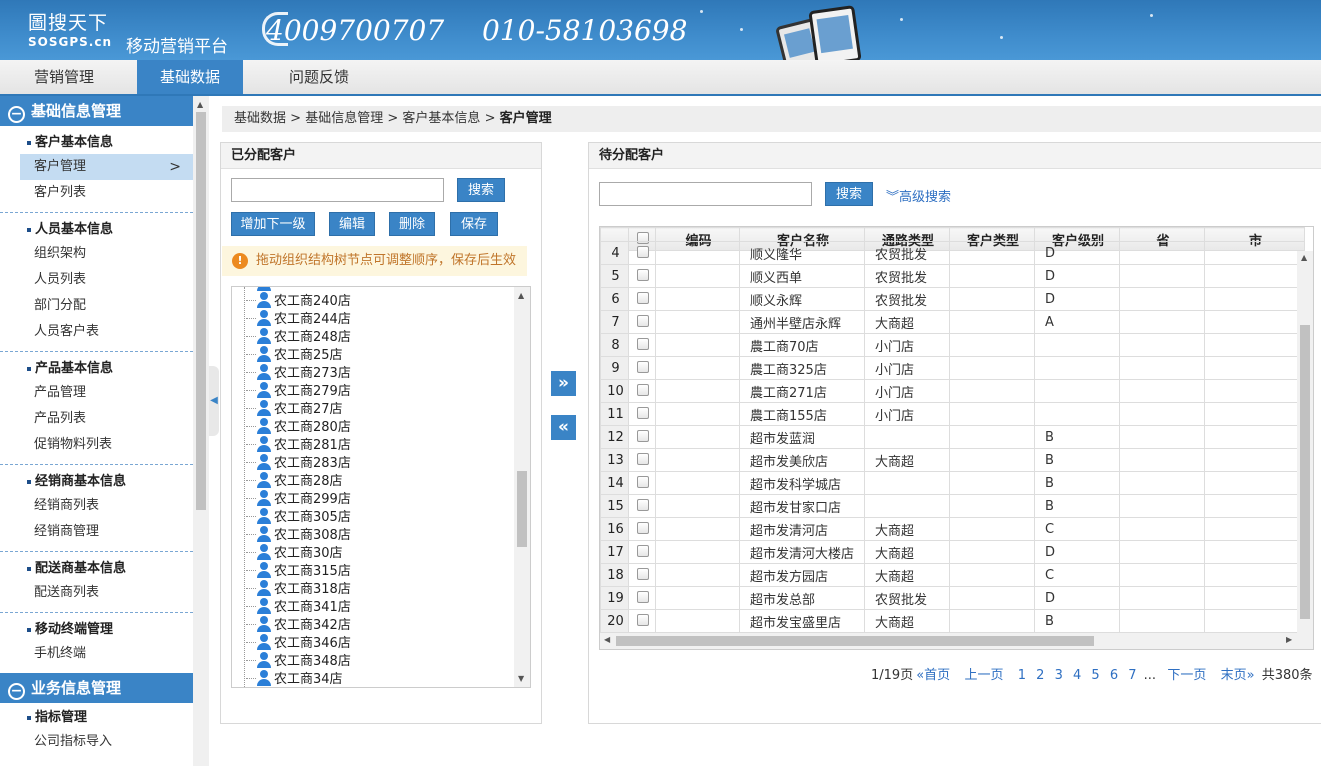 The height and width of the screenshot is (766, 1321). What do you see at coordinates (352, 224) in the screenshot?
I see `edit-button: 编辑` at bounding box center [352, 224].